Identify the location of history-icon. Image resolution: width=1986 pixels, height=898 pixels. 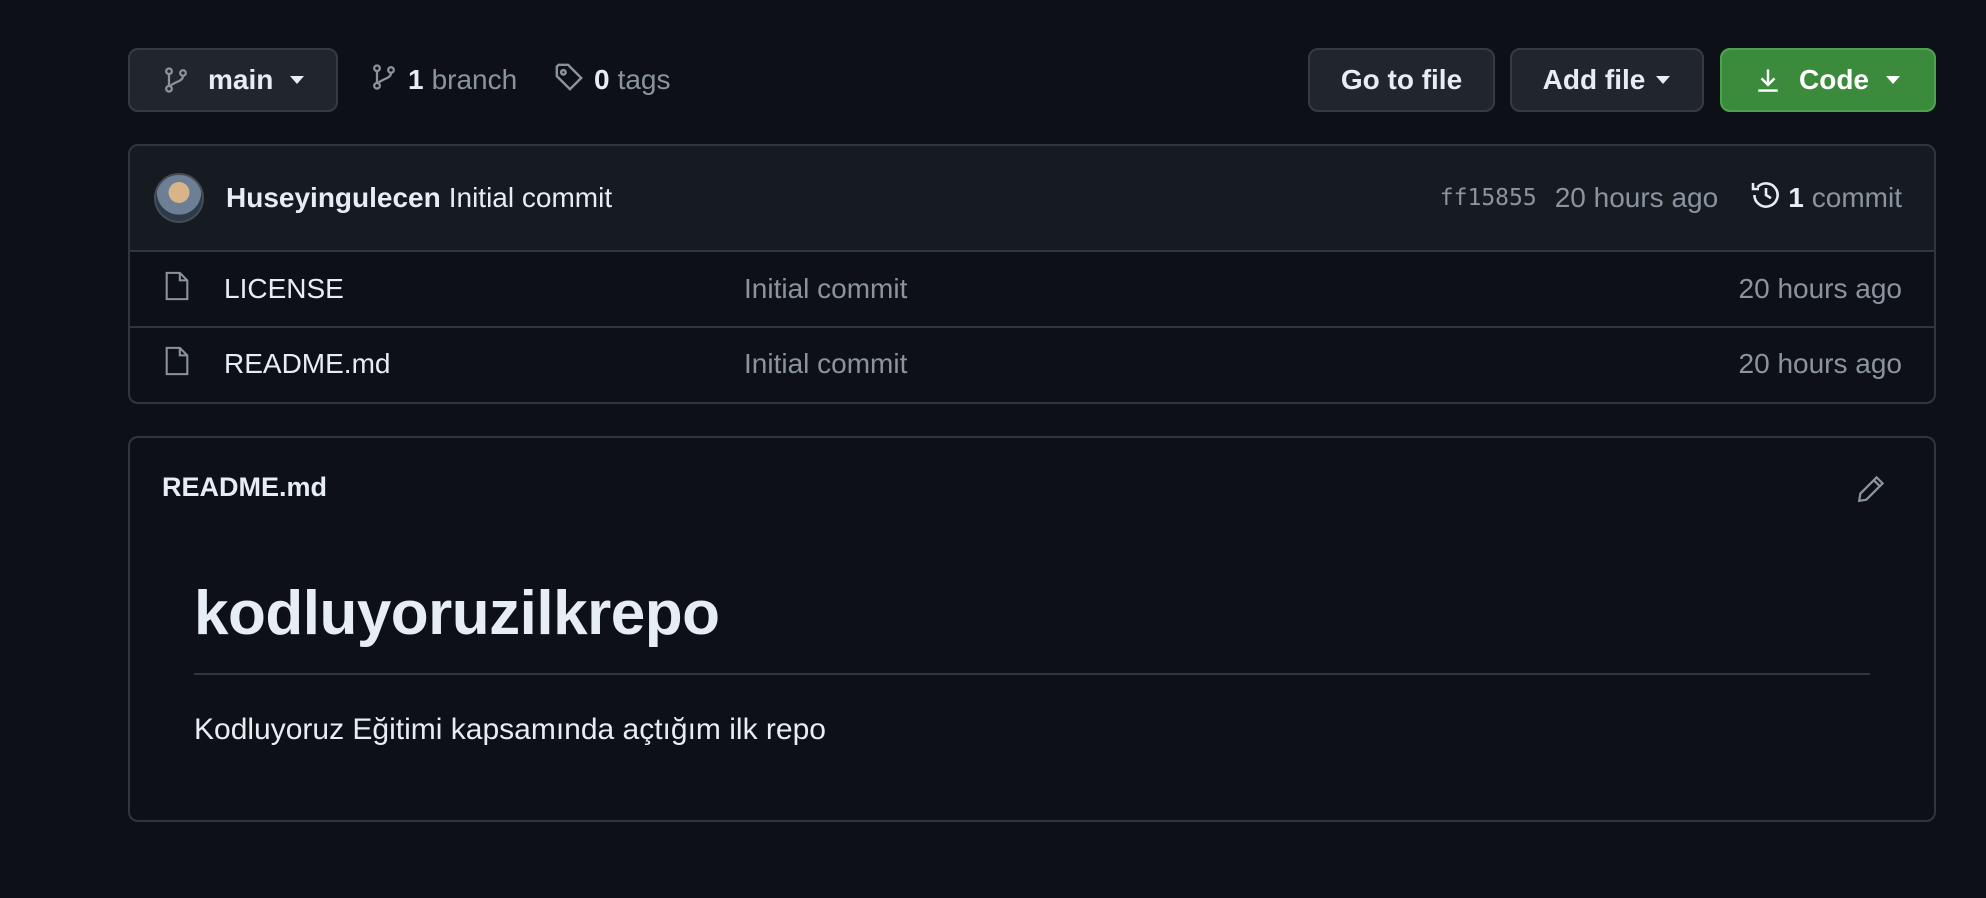
(1766, 198).